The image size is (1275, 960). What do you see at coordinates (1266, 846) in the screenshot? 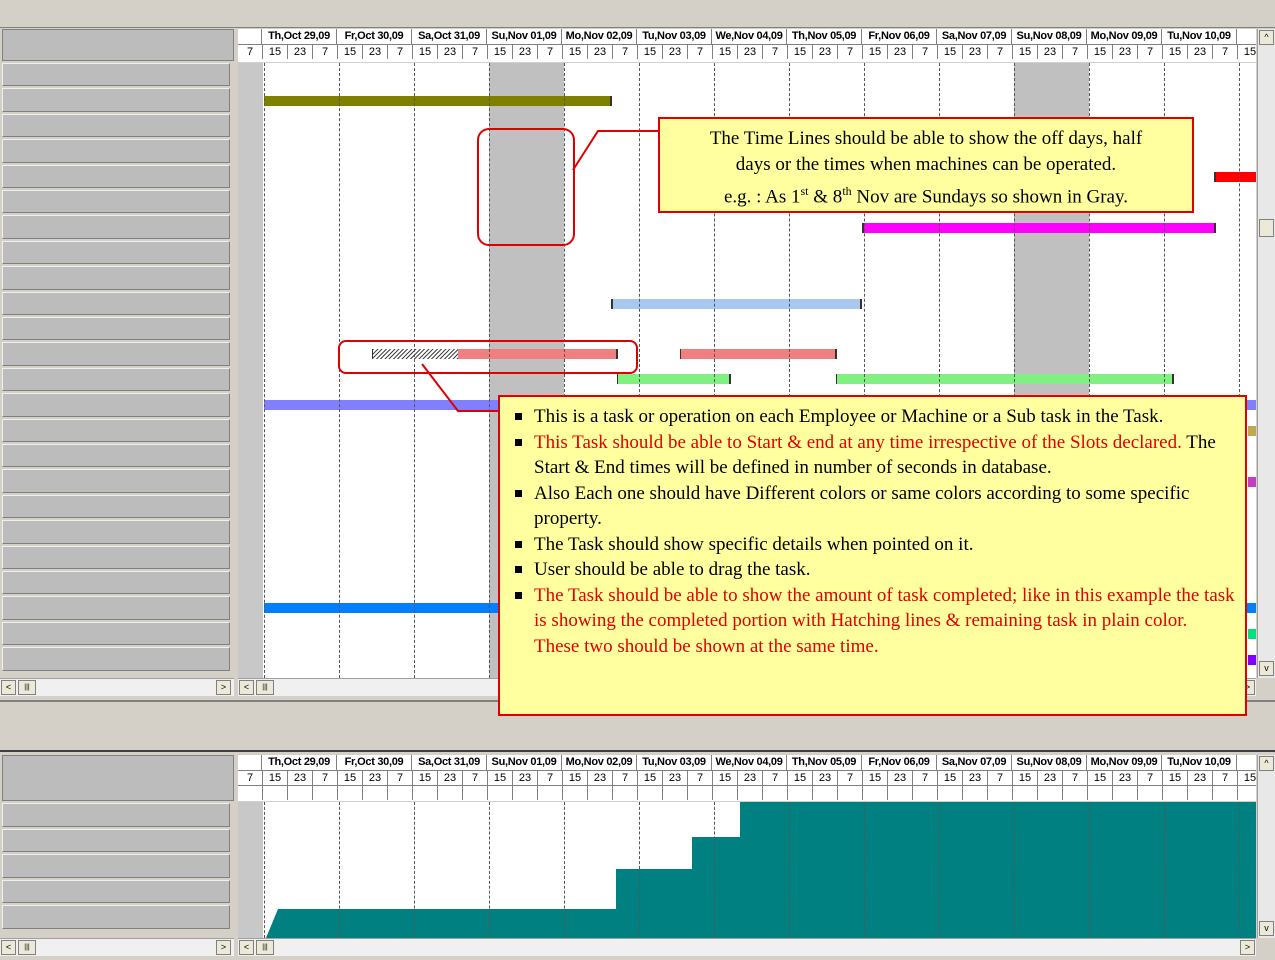
I see `histogram-vscroll: ^ v` at bounding box center [1266, 846].